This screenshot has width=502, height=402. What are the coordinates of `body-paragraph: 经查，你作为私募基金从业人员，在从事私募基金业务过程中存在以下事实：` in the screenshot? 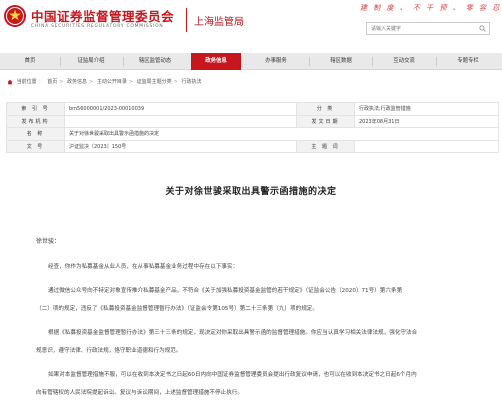 It's located at (143, 267).